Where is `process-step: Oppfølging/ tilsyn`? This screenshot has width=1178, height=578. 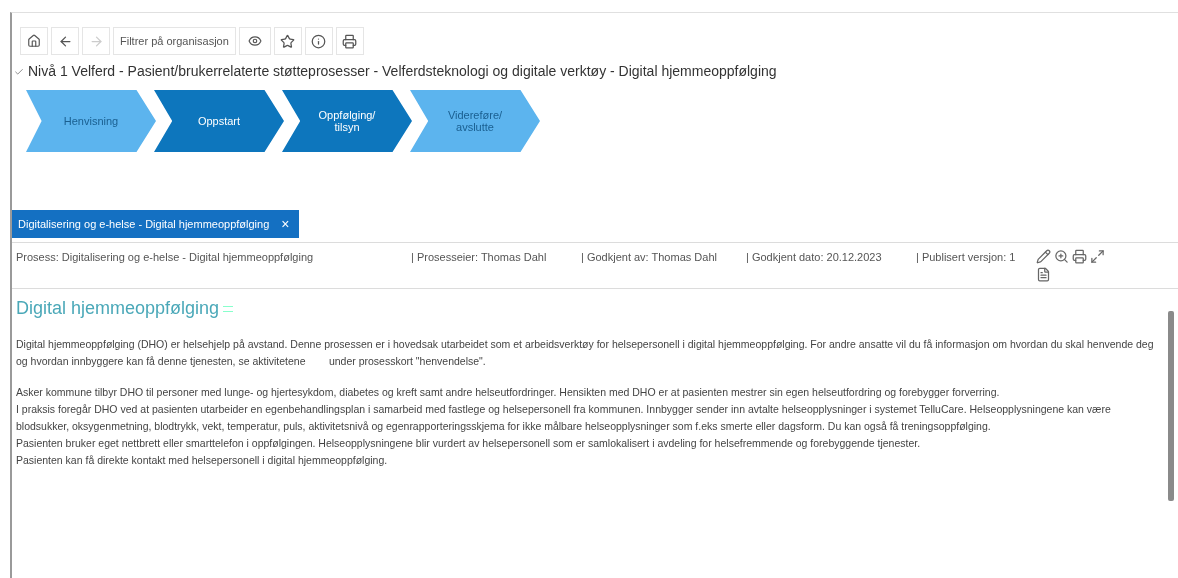
process-step: Oppfølging/ tilsyn is located at coordinates (347, 121).